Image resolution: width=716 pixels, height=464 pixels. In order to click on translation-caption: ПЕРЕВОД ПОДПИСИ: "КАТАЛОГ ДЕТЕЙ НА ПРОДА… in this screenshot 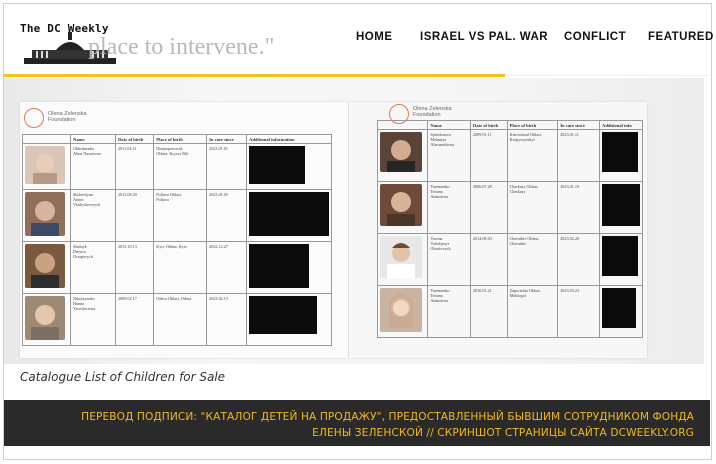, I will do `click(387, 425)`.